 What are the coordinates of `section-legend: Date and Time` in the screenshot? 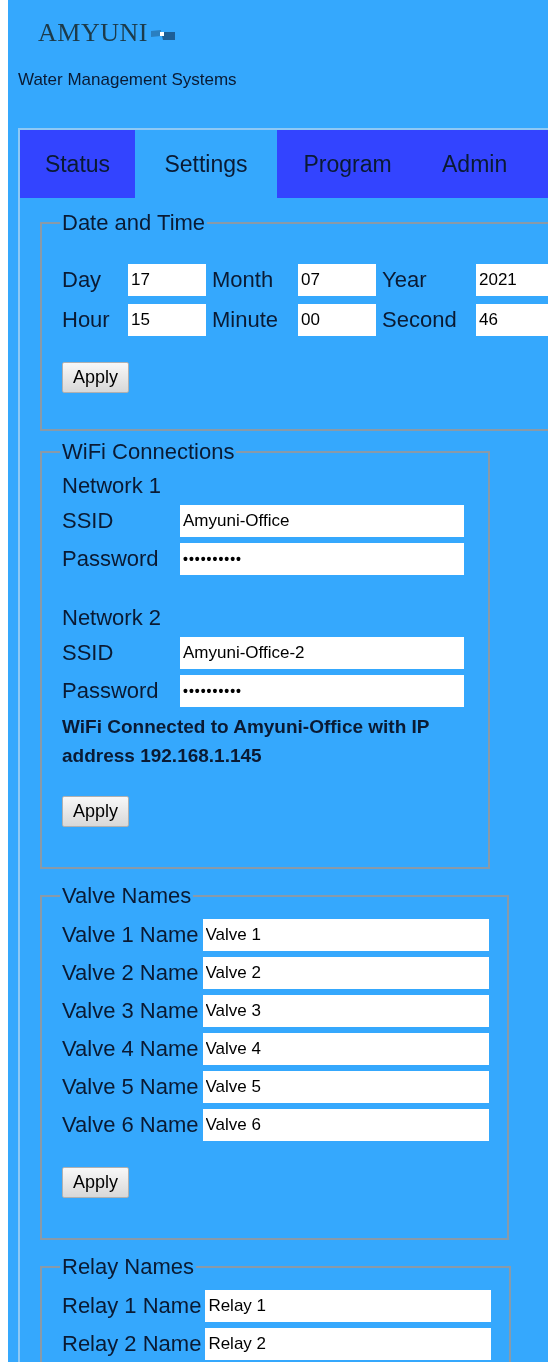 It's located at (134, 223).